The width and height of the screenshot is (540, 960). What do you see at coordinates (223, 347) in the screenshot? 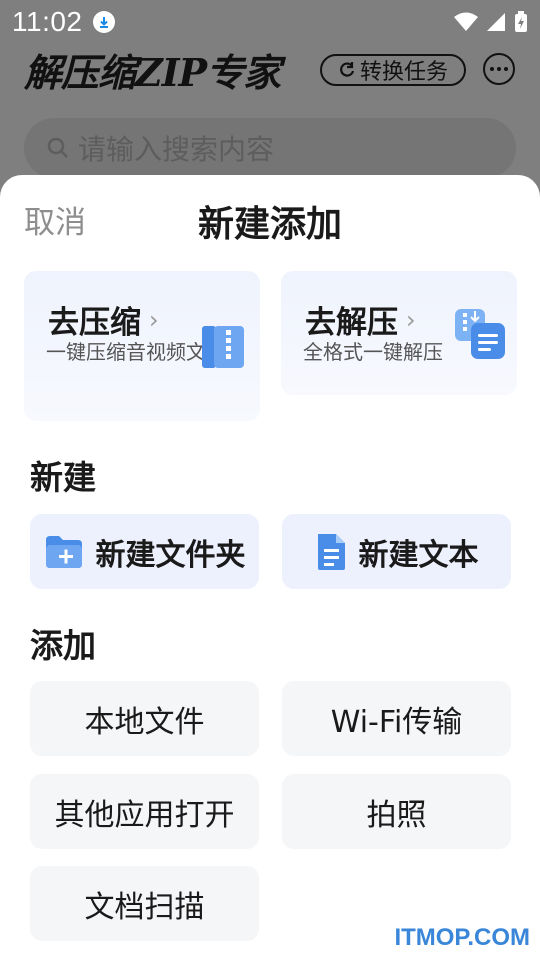
I see `zip-book-icon` at bounding box center [223, 347].